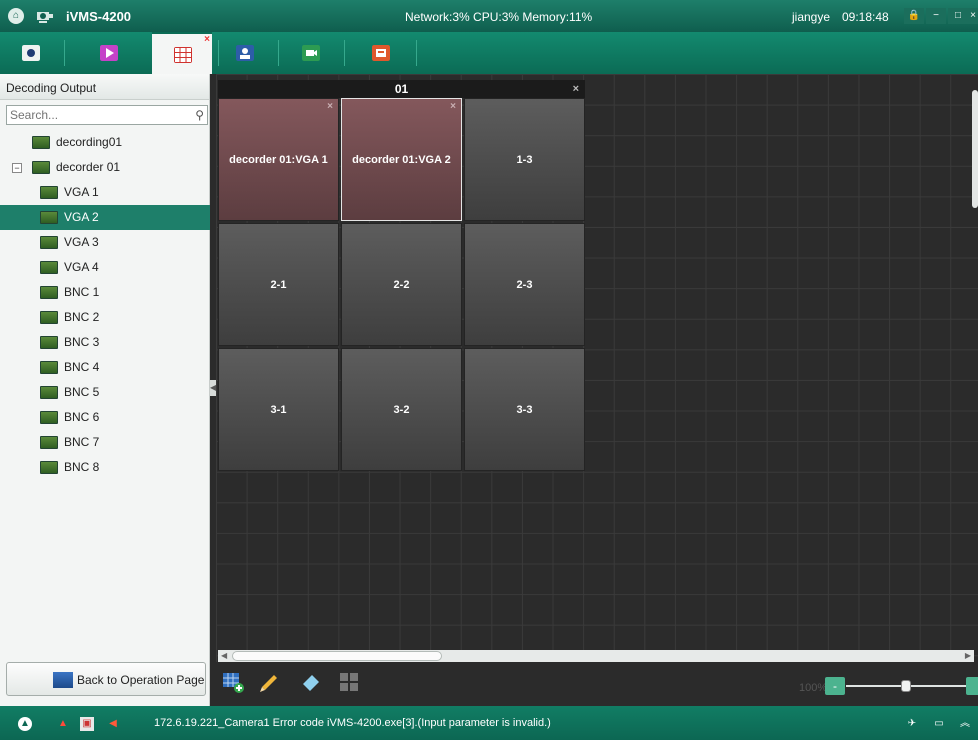 The width and height of the screenshot is (978, 740). I want to click on tree-item: VGA 2, so click(105, 217).